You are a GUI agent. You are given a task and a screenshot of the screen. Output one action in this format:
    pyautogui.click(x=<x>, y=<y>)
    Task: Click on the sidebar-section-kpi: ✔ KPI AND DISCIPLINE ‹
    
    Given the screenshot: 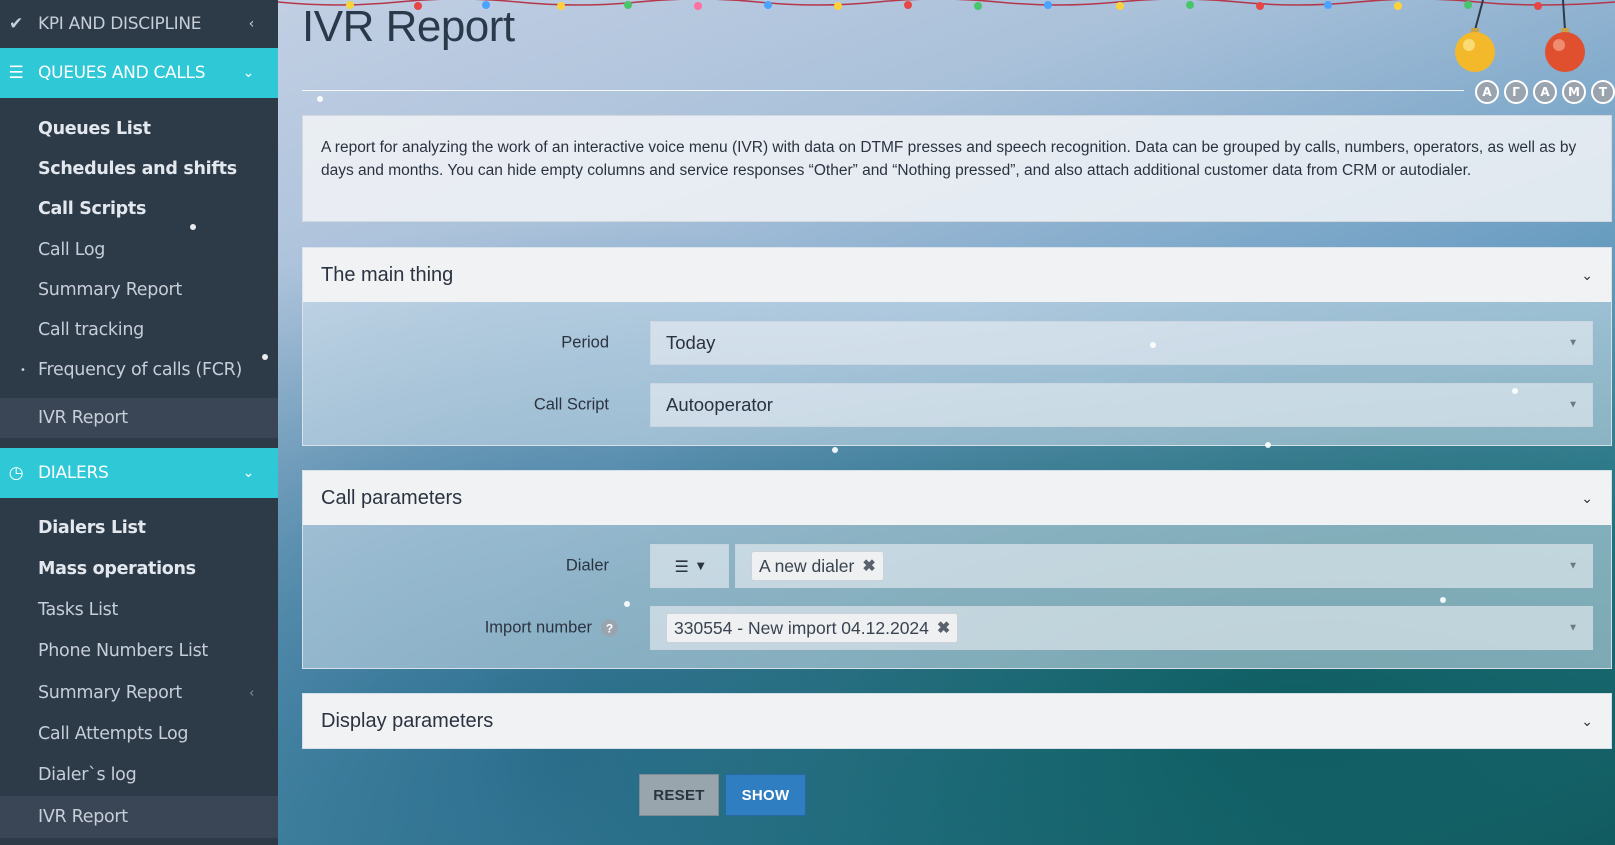 What is the action you would take?
    pyautogui.click(x=139, y=24)
    